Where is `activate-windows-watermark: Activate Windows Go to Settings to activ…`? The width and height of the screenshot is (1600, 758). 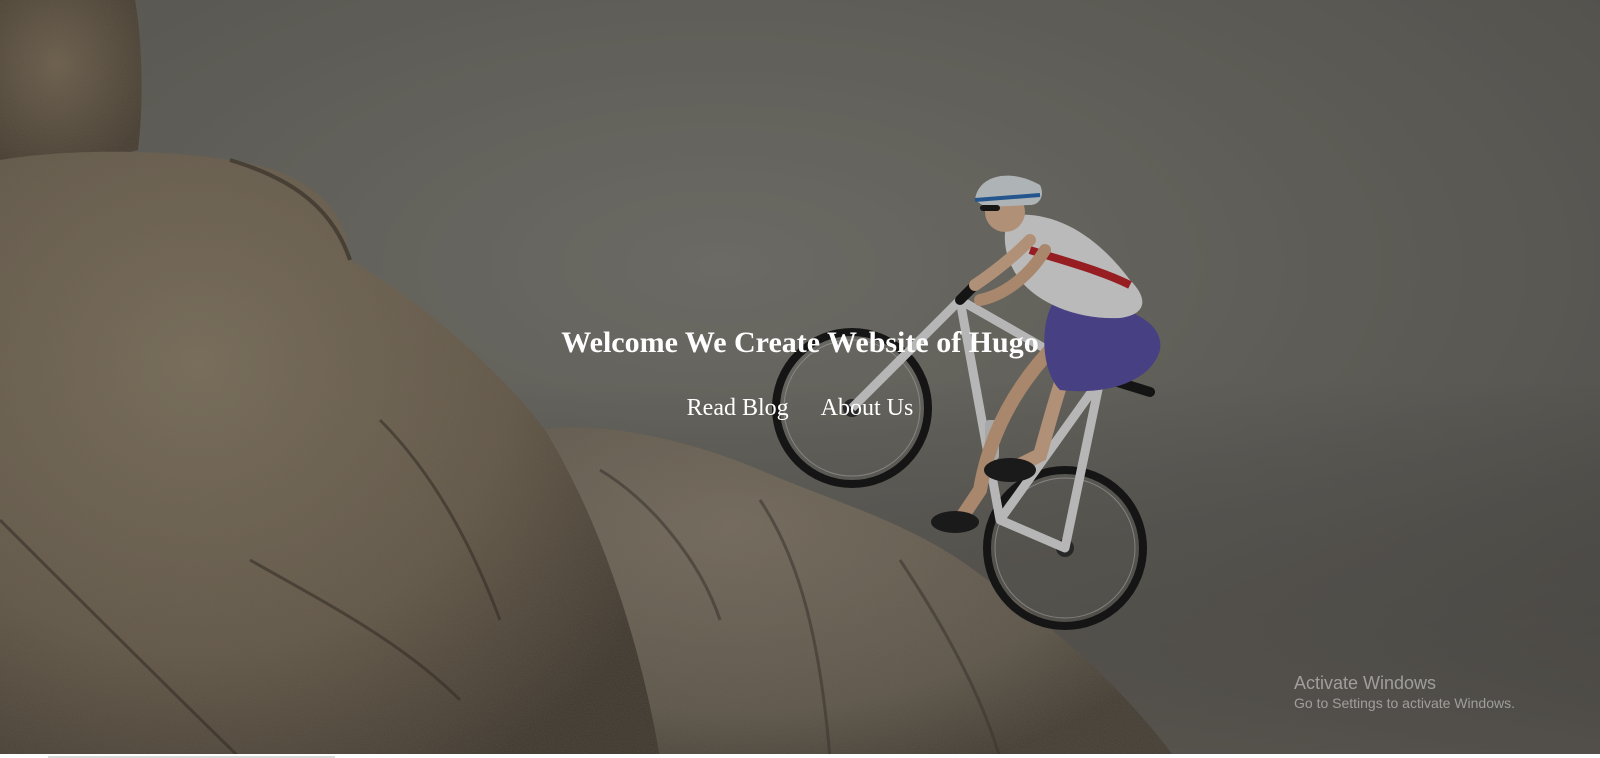
activate-windows-watermark: Activate Windows Go to Settings to activ… is located at coordinates (1404, 692).